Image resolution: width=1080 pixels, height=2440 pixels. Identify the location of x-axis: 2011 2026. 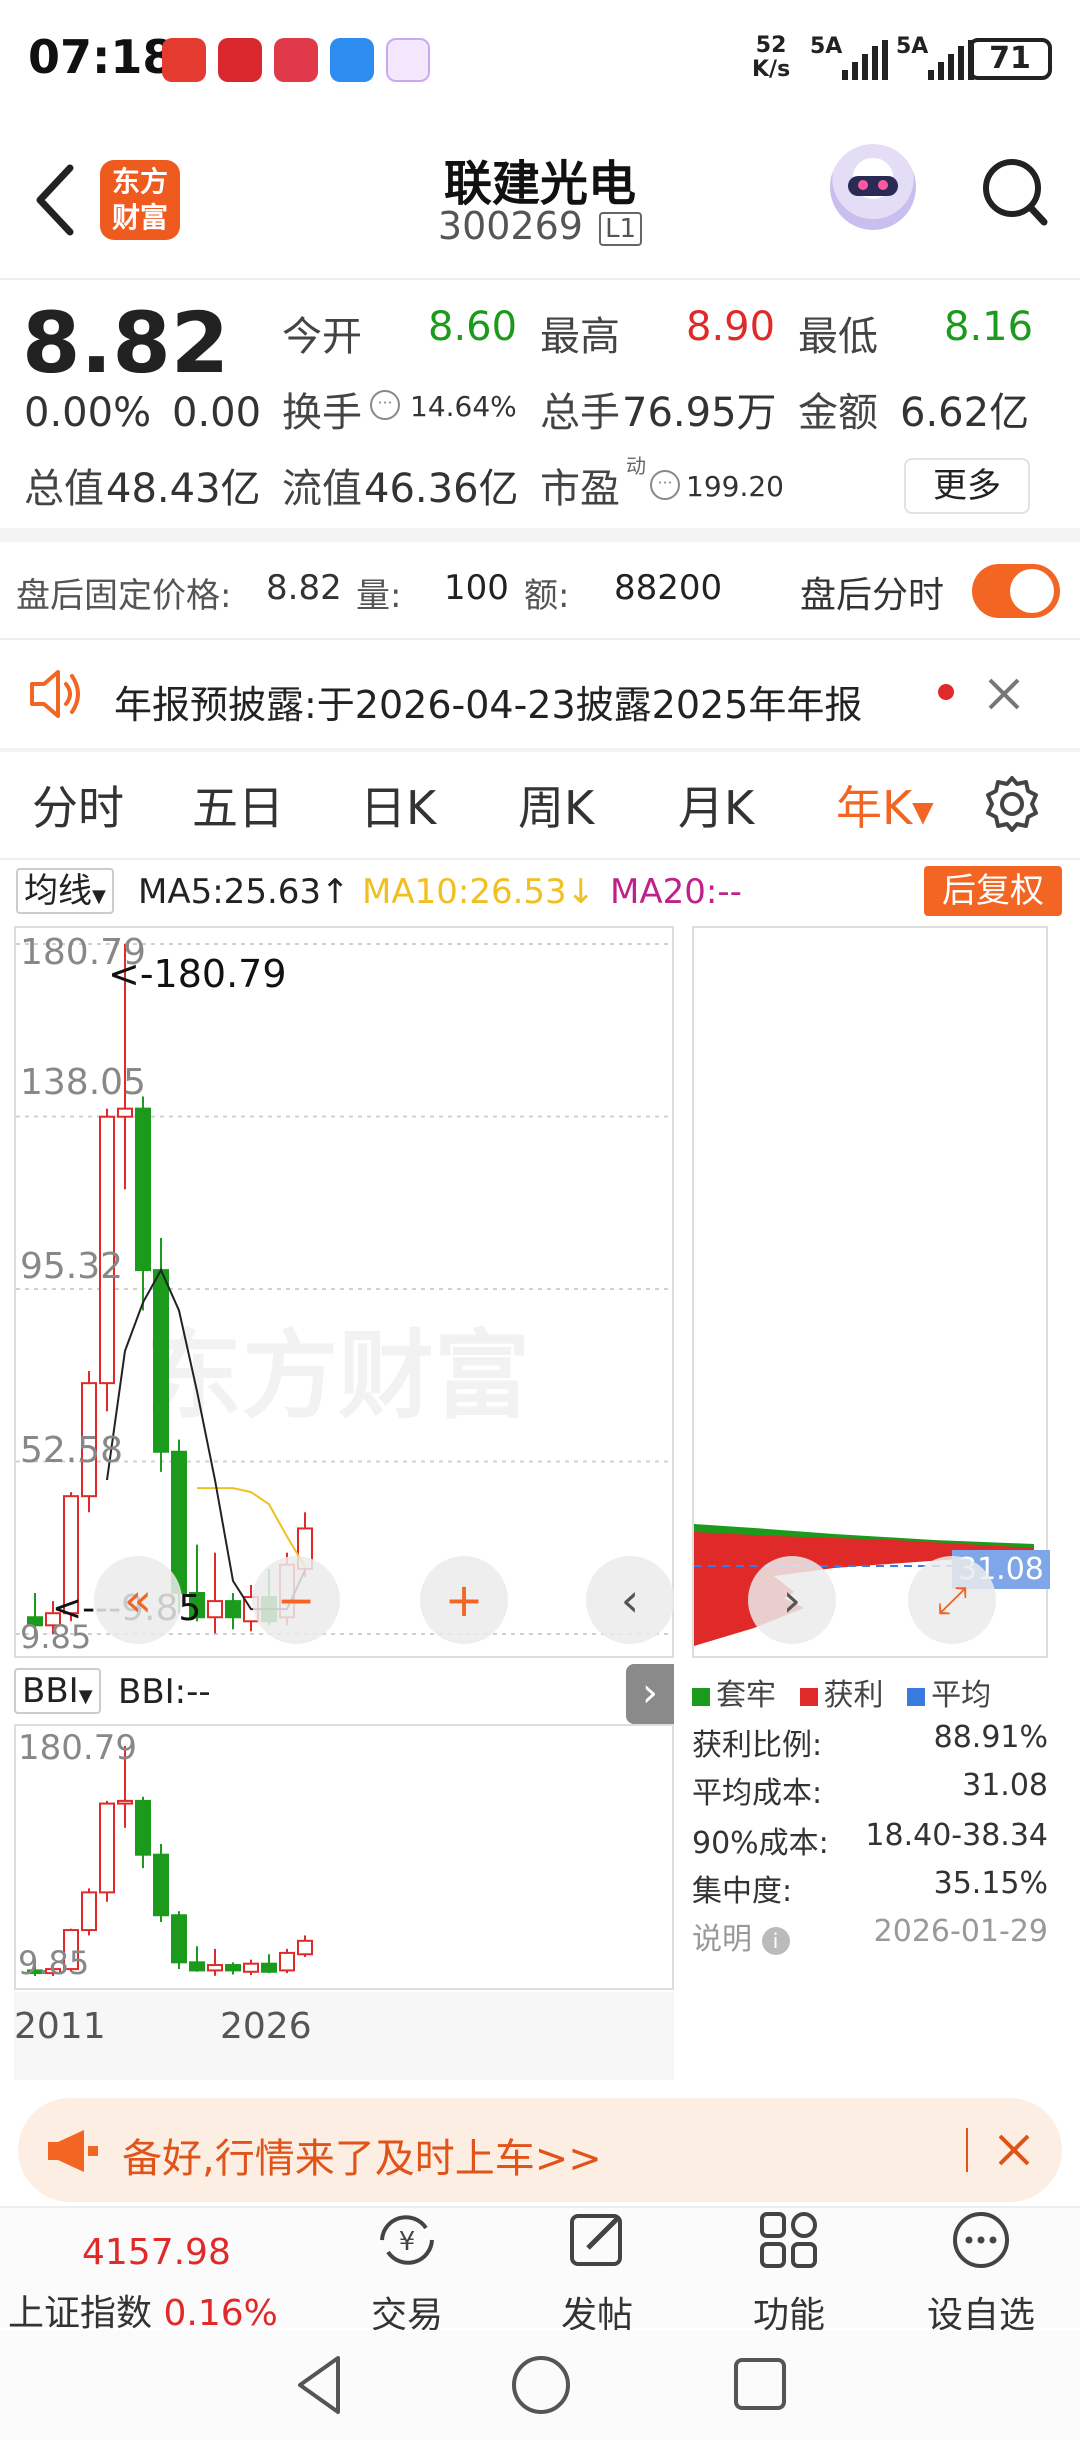
(344, 2036).